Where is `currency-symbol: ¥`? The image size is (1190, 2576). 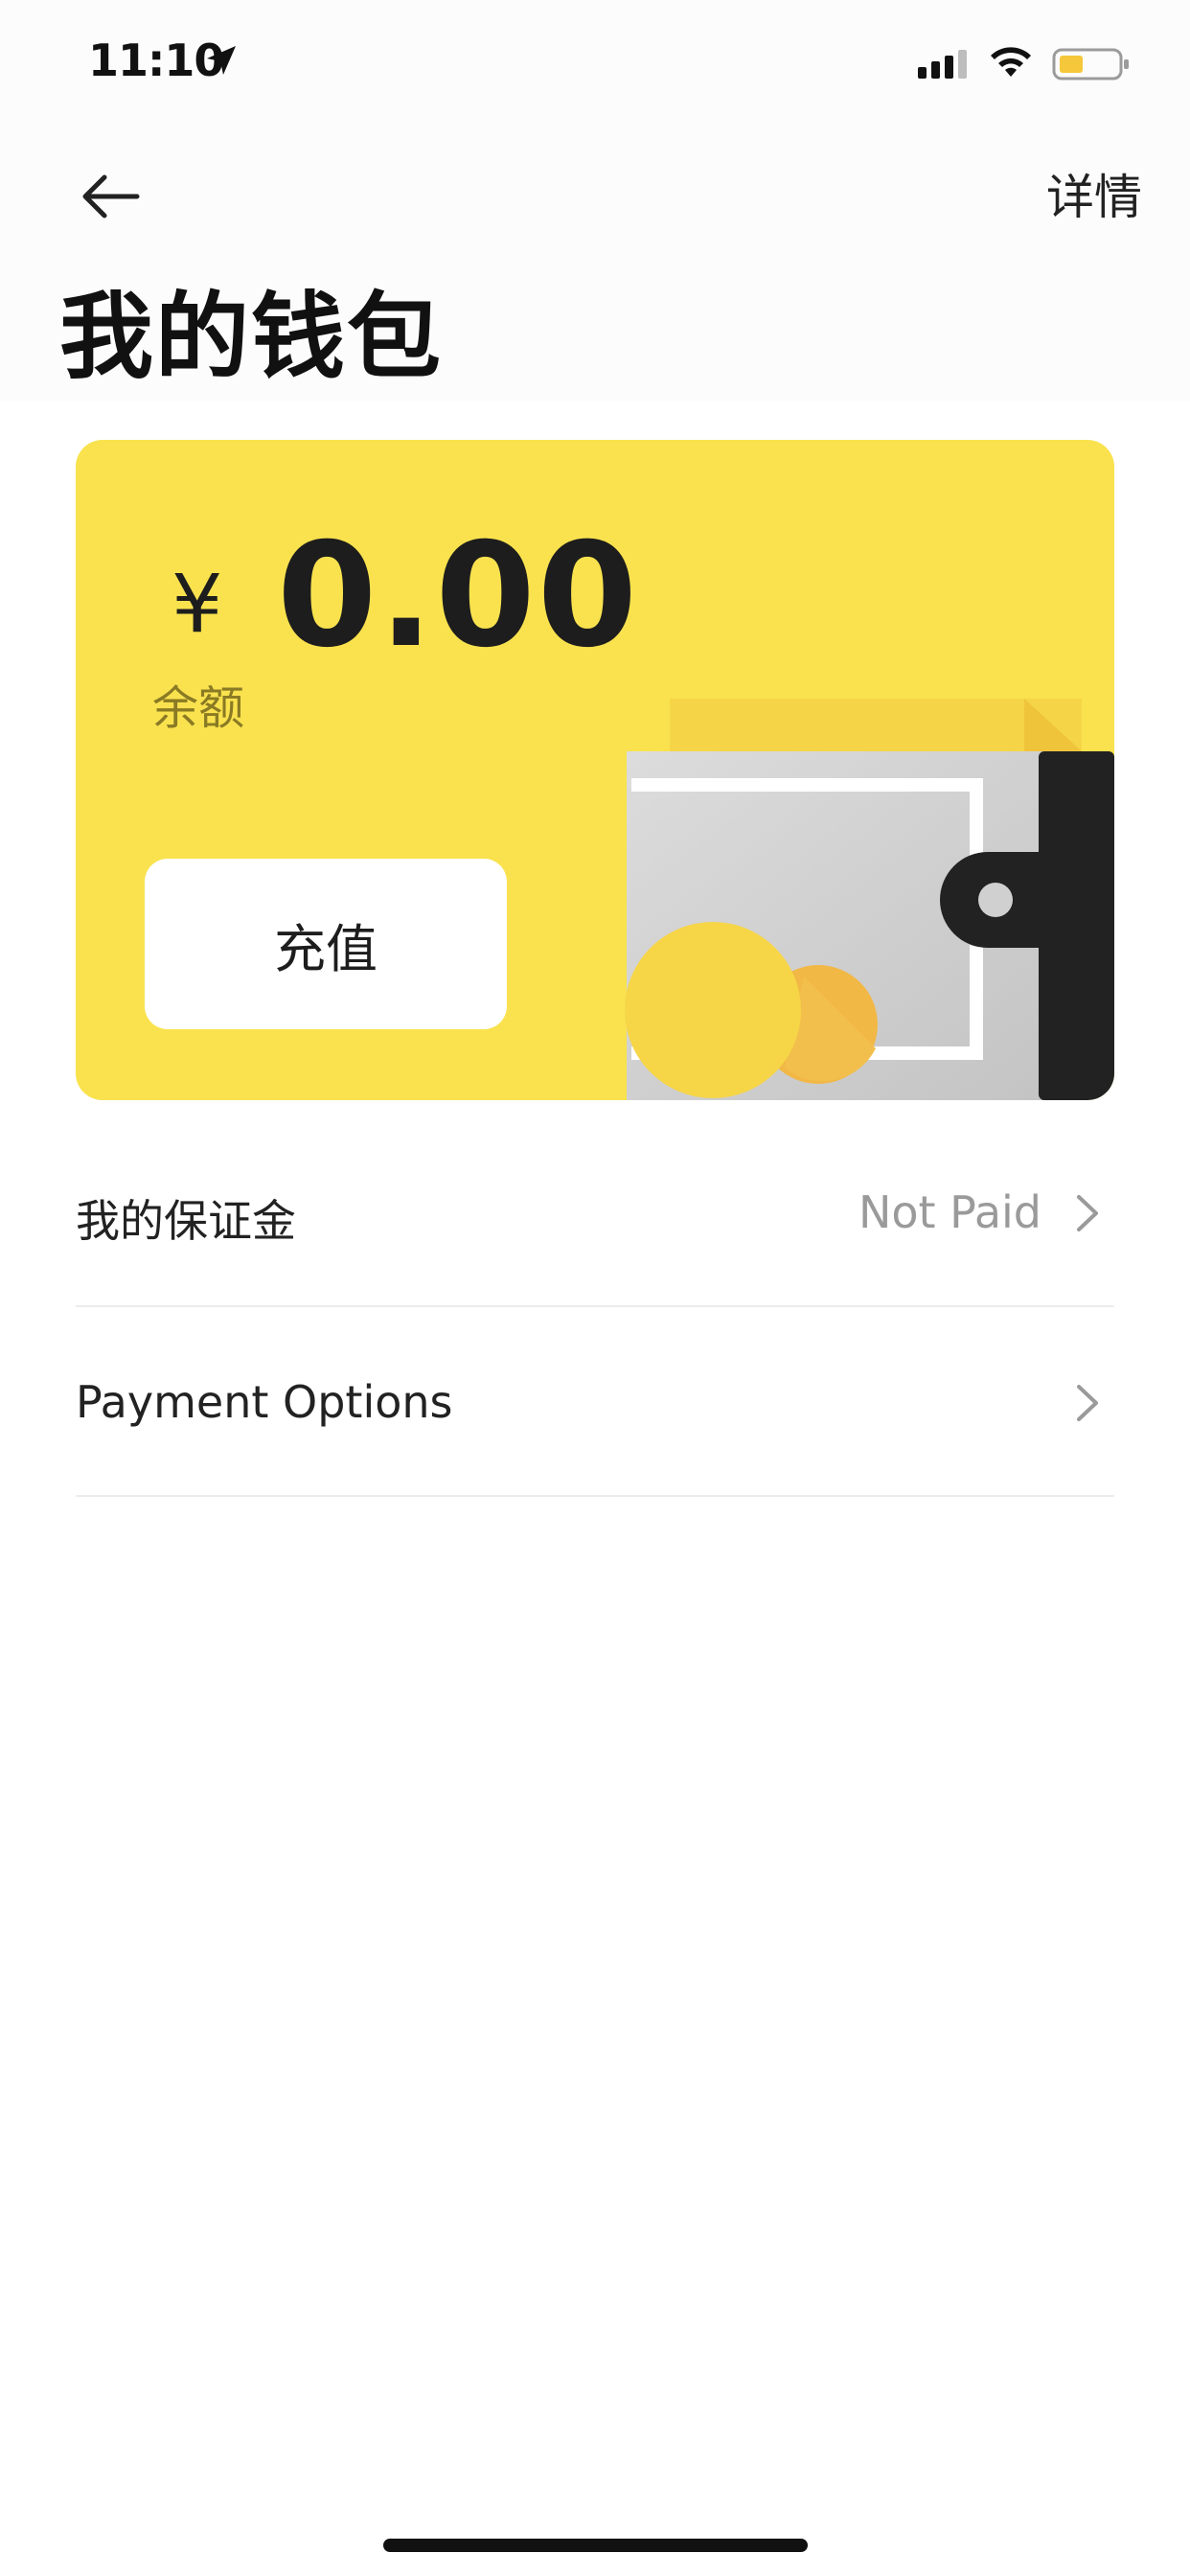
currency-symbol: ¥ is located at coordinates (198, 604).